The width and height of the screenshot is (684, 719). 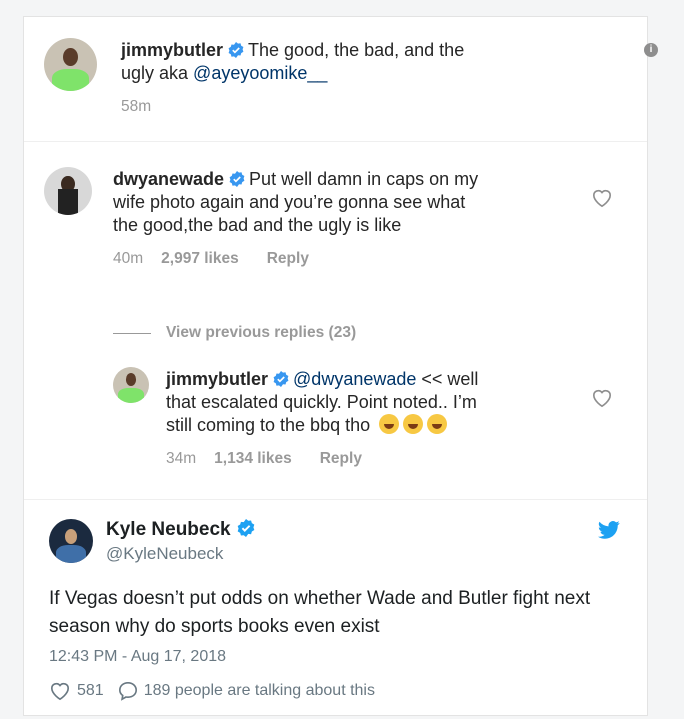 What do you see at coordinates (651, 50) in the screenshot?
I see `info-icon: i` at bounding box center [651, 50].